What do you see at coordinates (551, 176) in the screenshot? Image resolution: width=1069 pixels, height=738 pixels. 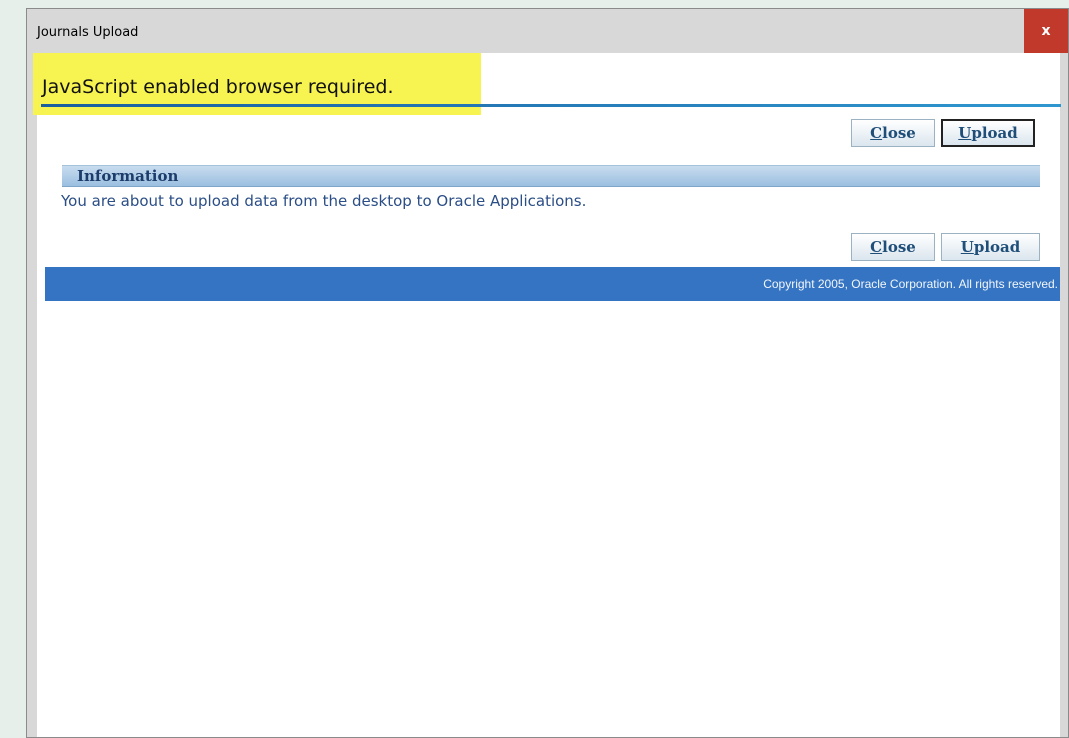 I see `information-header: Information` at bounding box center [551, 176].